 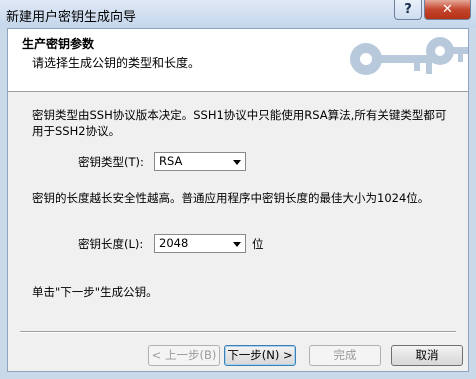 I want to click on key-type-label: 密钥类型(T):, so click(x=111, y=162).